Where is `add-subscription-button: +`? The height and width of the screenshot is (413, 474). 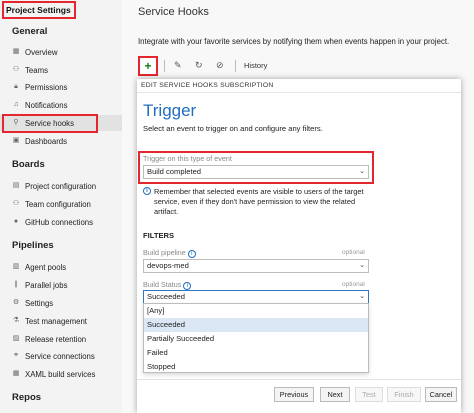
add-subscription-button: + is located at coordinates (148, 66).